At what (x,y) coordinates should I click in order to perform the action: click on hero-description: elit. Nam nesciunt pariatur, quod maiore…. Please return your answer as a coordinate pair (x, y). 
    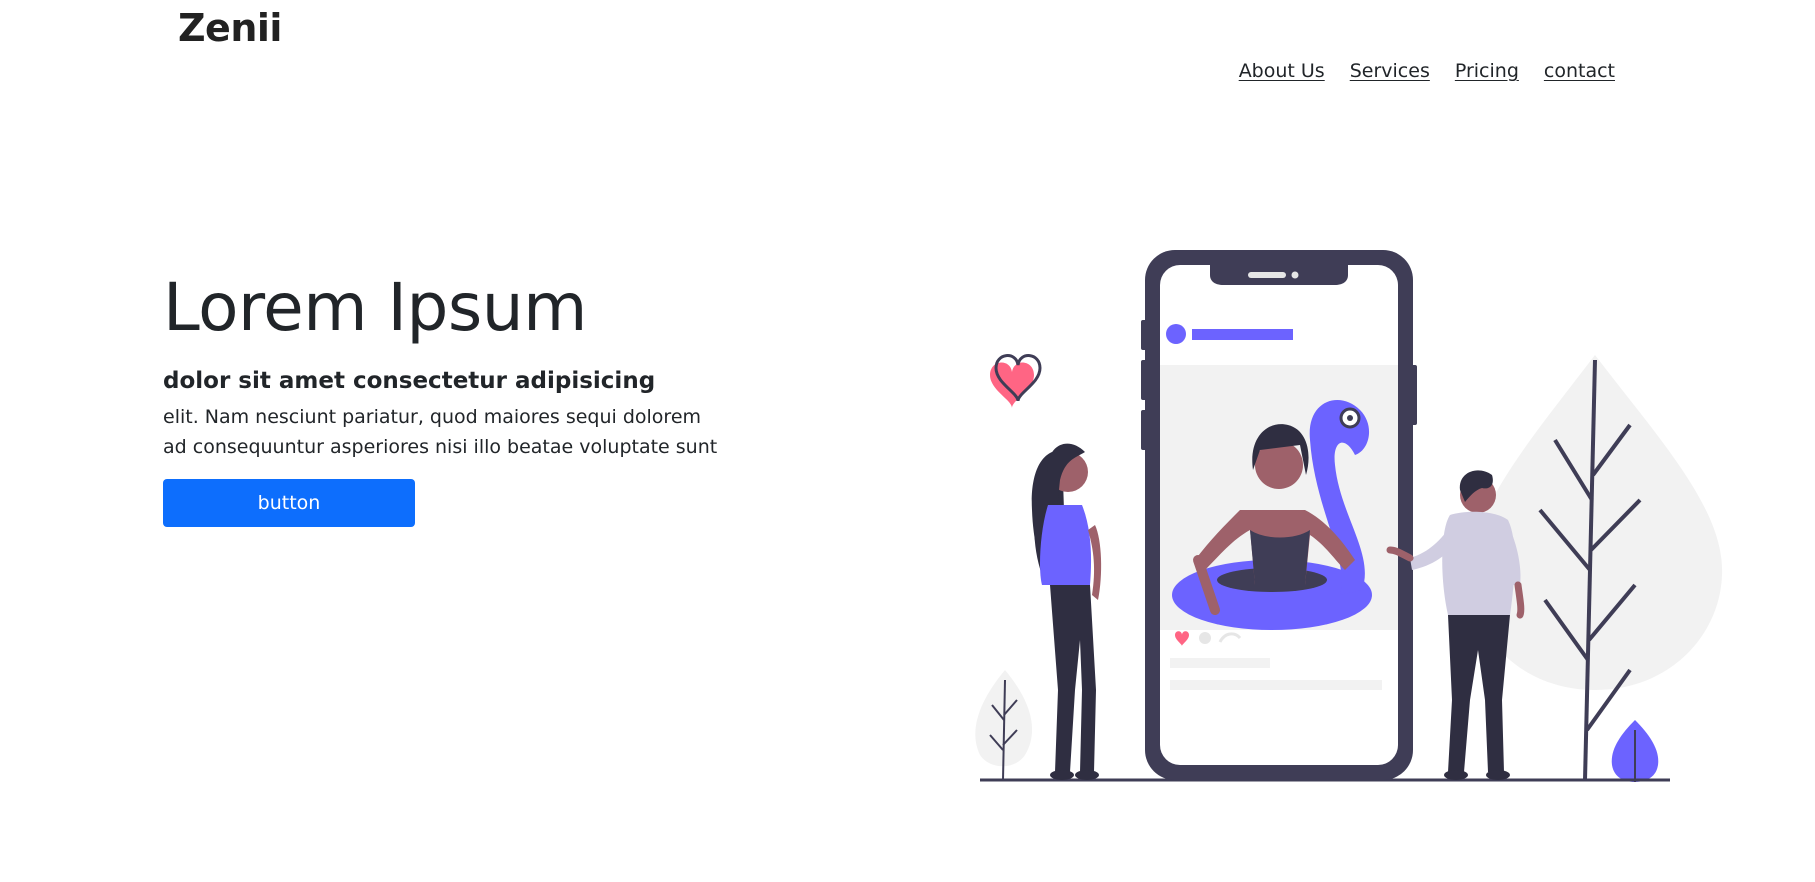
    Looking at the image, I should click on (440, 431).